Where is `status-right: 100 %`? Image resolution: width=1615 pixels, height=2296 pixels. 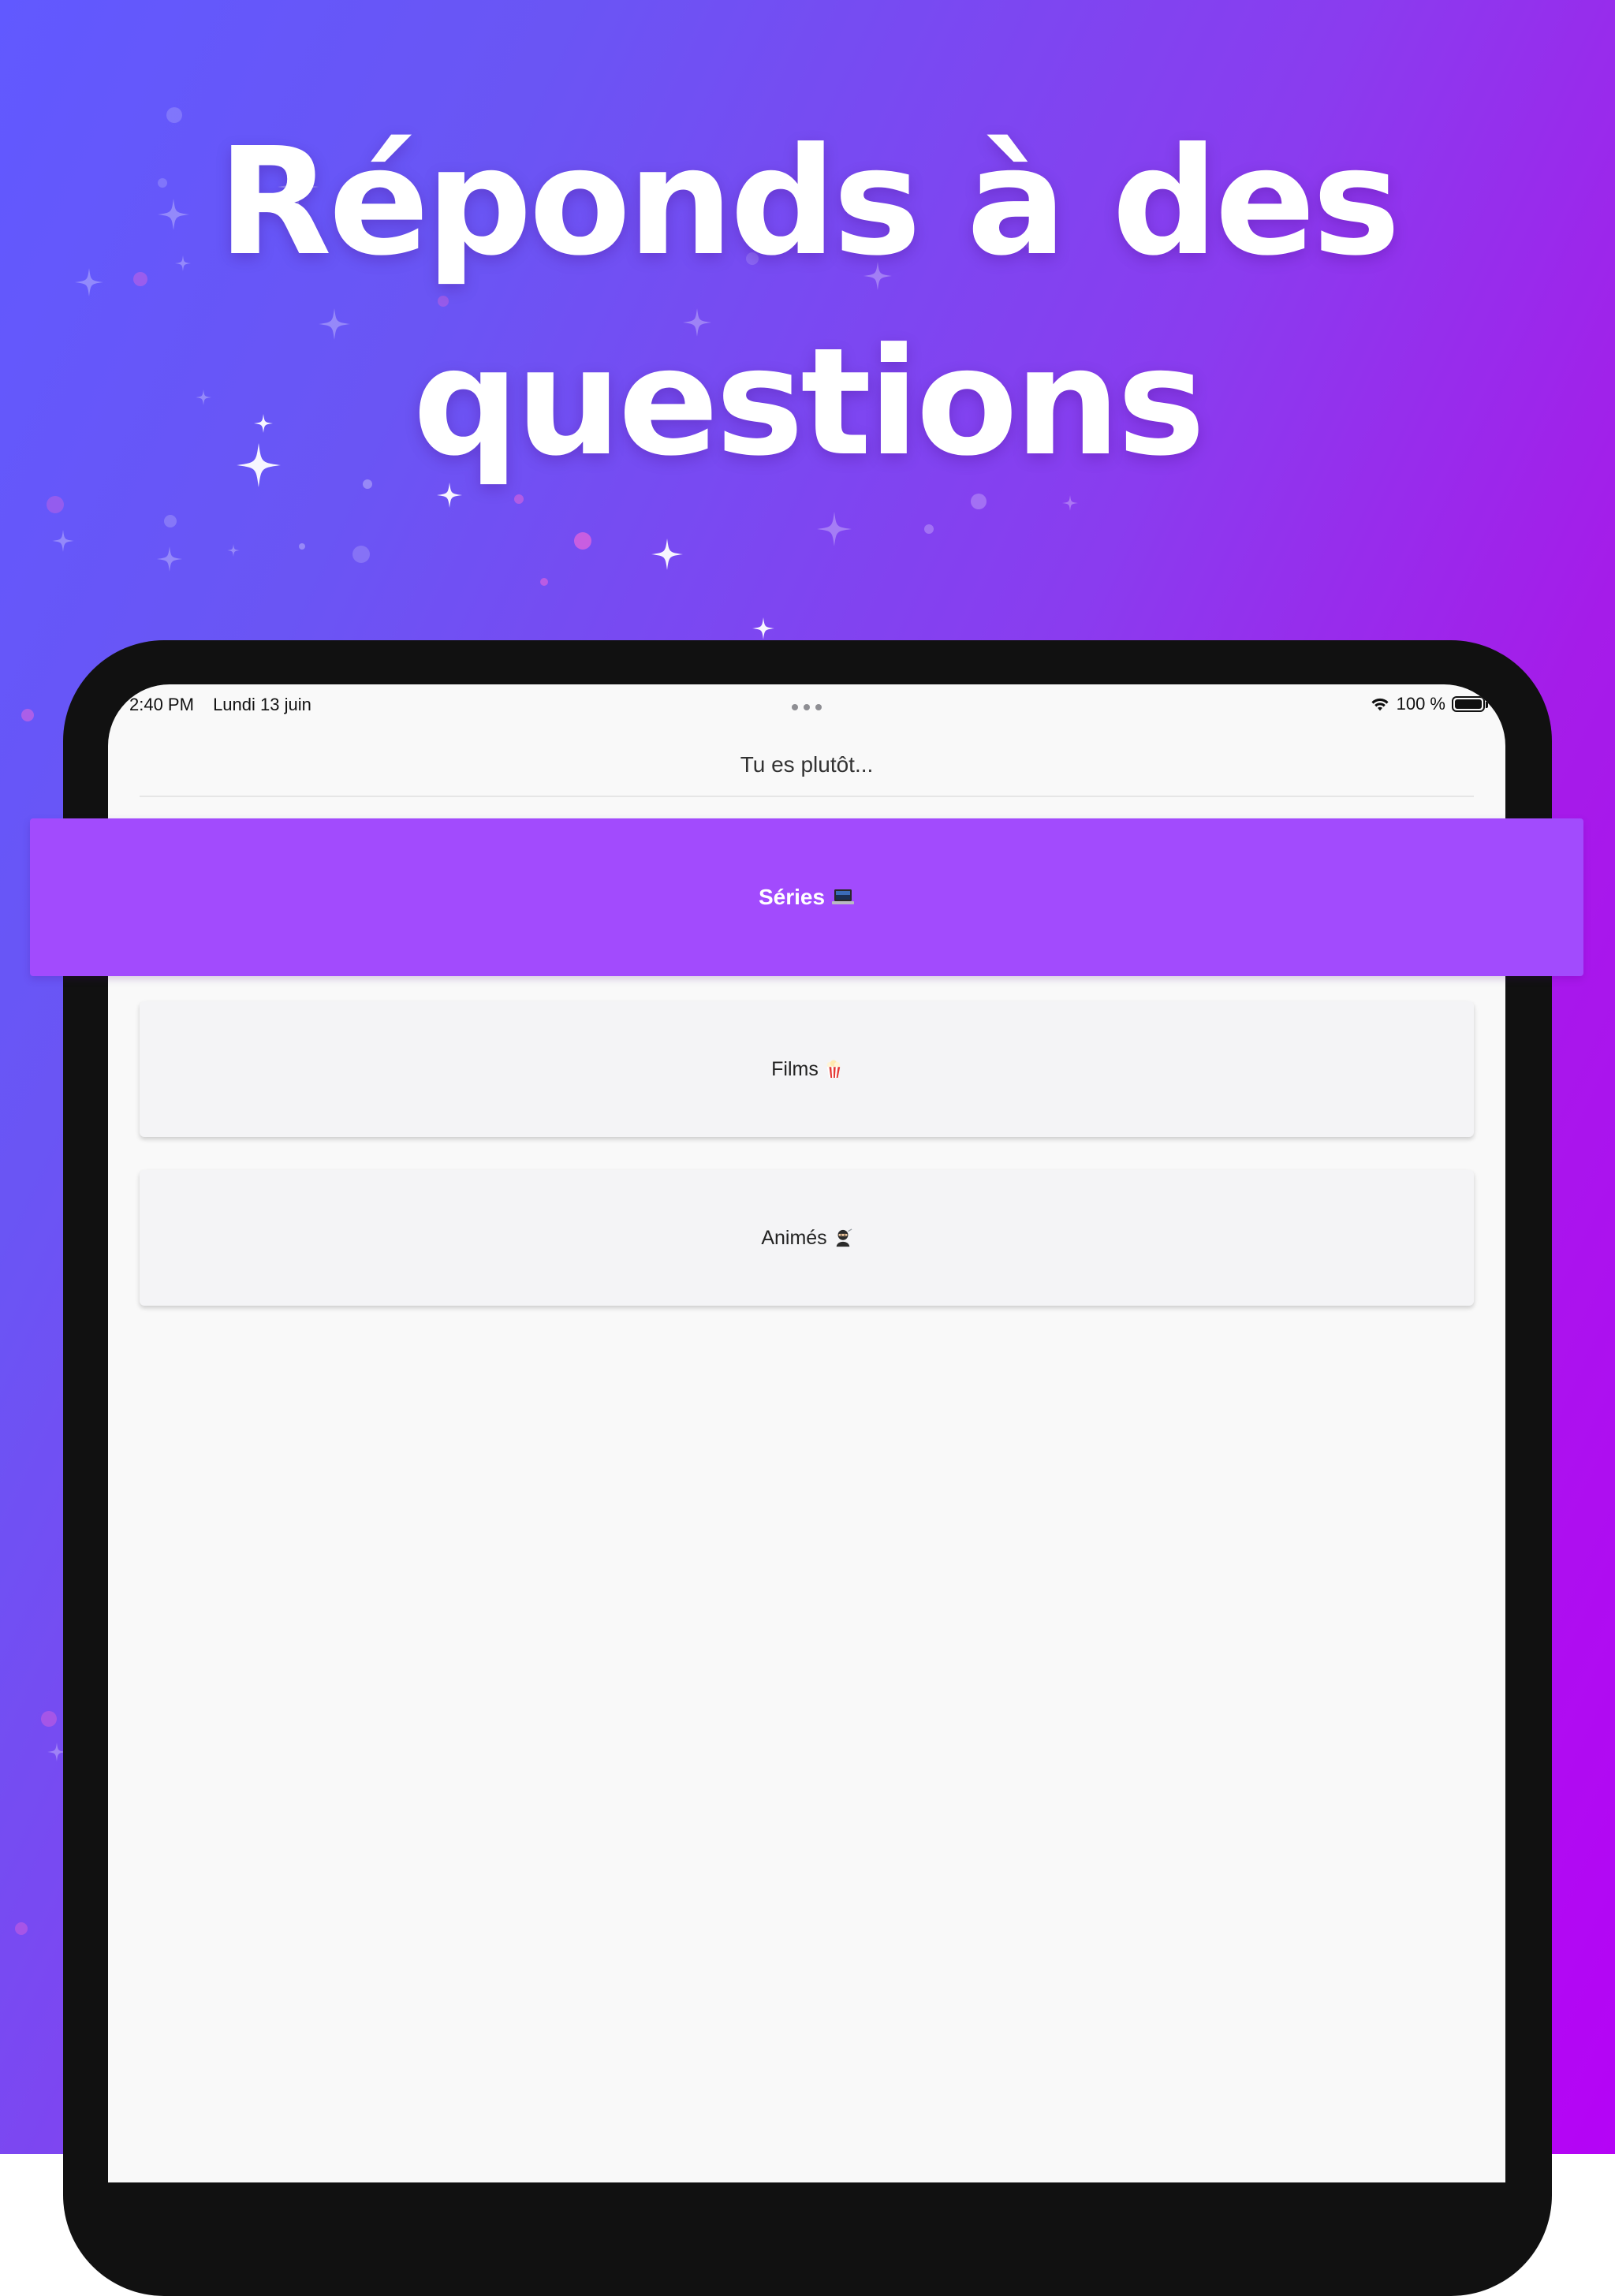 status-right: 100 % is located at coordinates (1429, 704).